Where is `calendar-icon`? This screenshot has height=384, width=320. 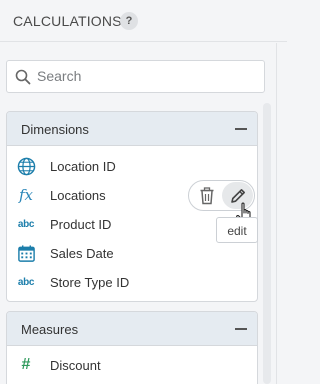
calendar-icon is located at coordinates (26, 253).